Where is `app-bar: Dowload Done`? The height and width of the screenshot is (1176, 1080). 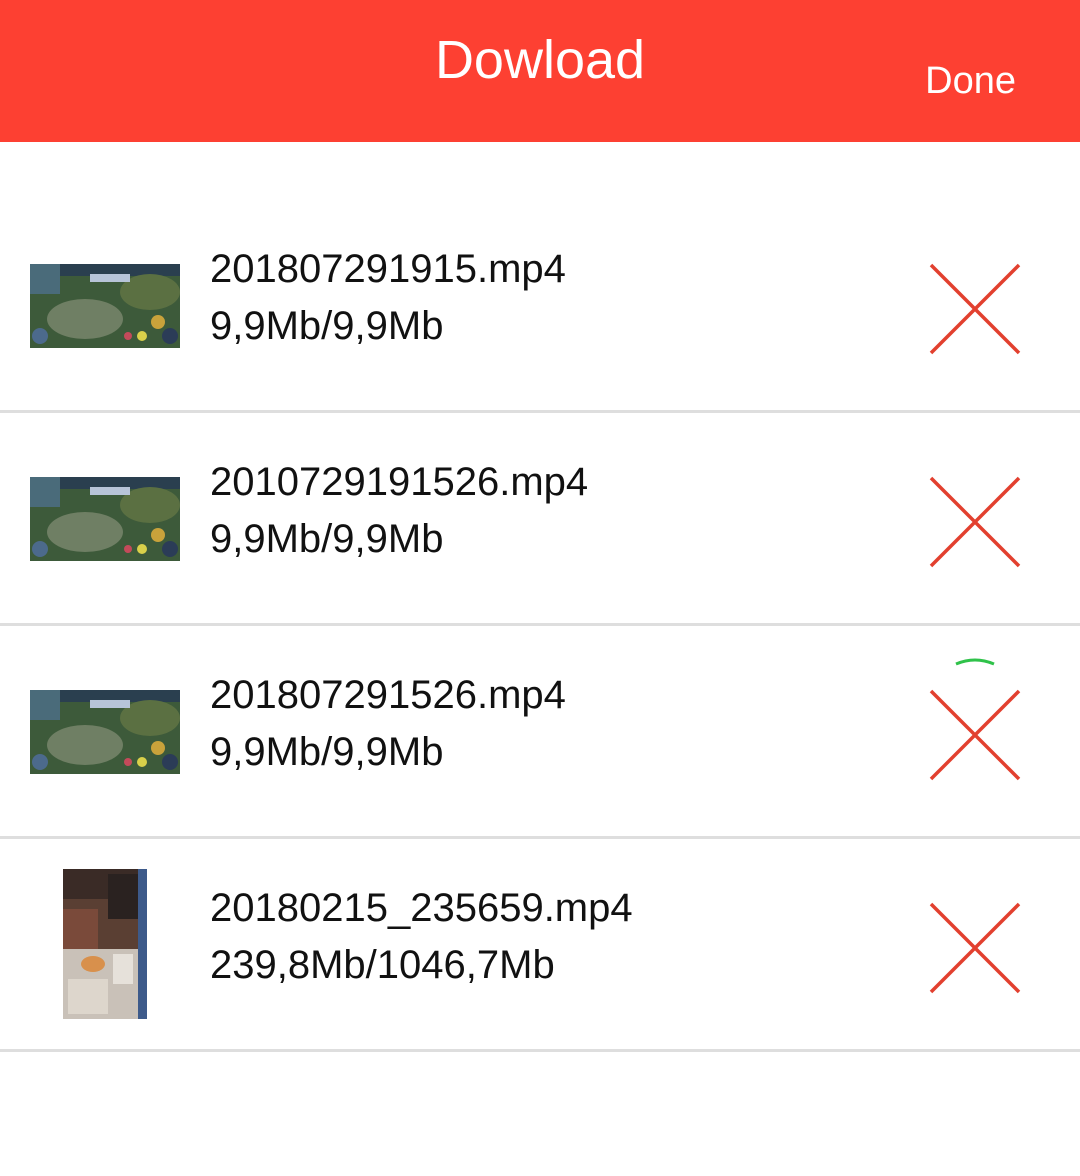 app-bar: Dowload Done is located at coordinates (540, 71).